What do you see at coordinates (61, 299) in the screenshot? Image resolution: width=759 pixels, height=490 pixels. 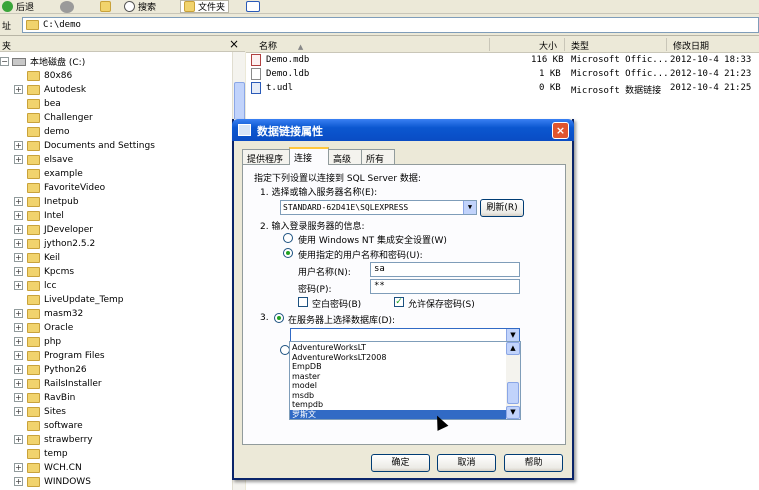 I see `tree-item: LiveUpdate_Temp` at bounding box center [61, 299].